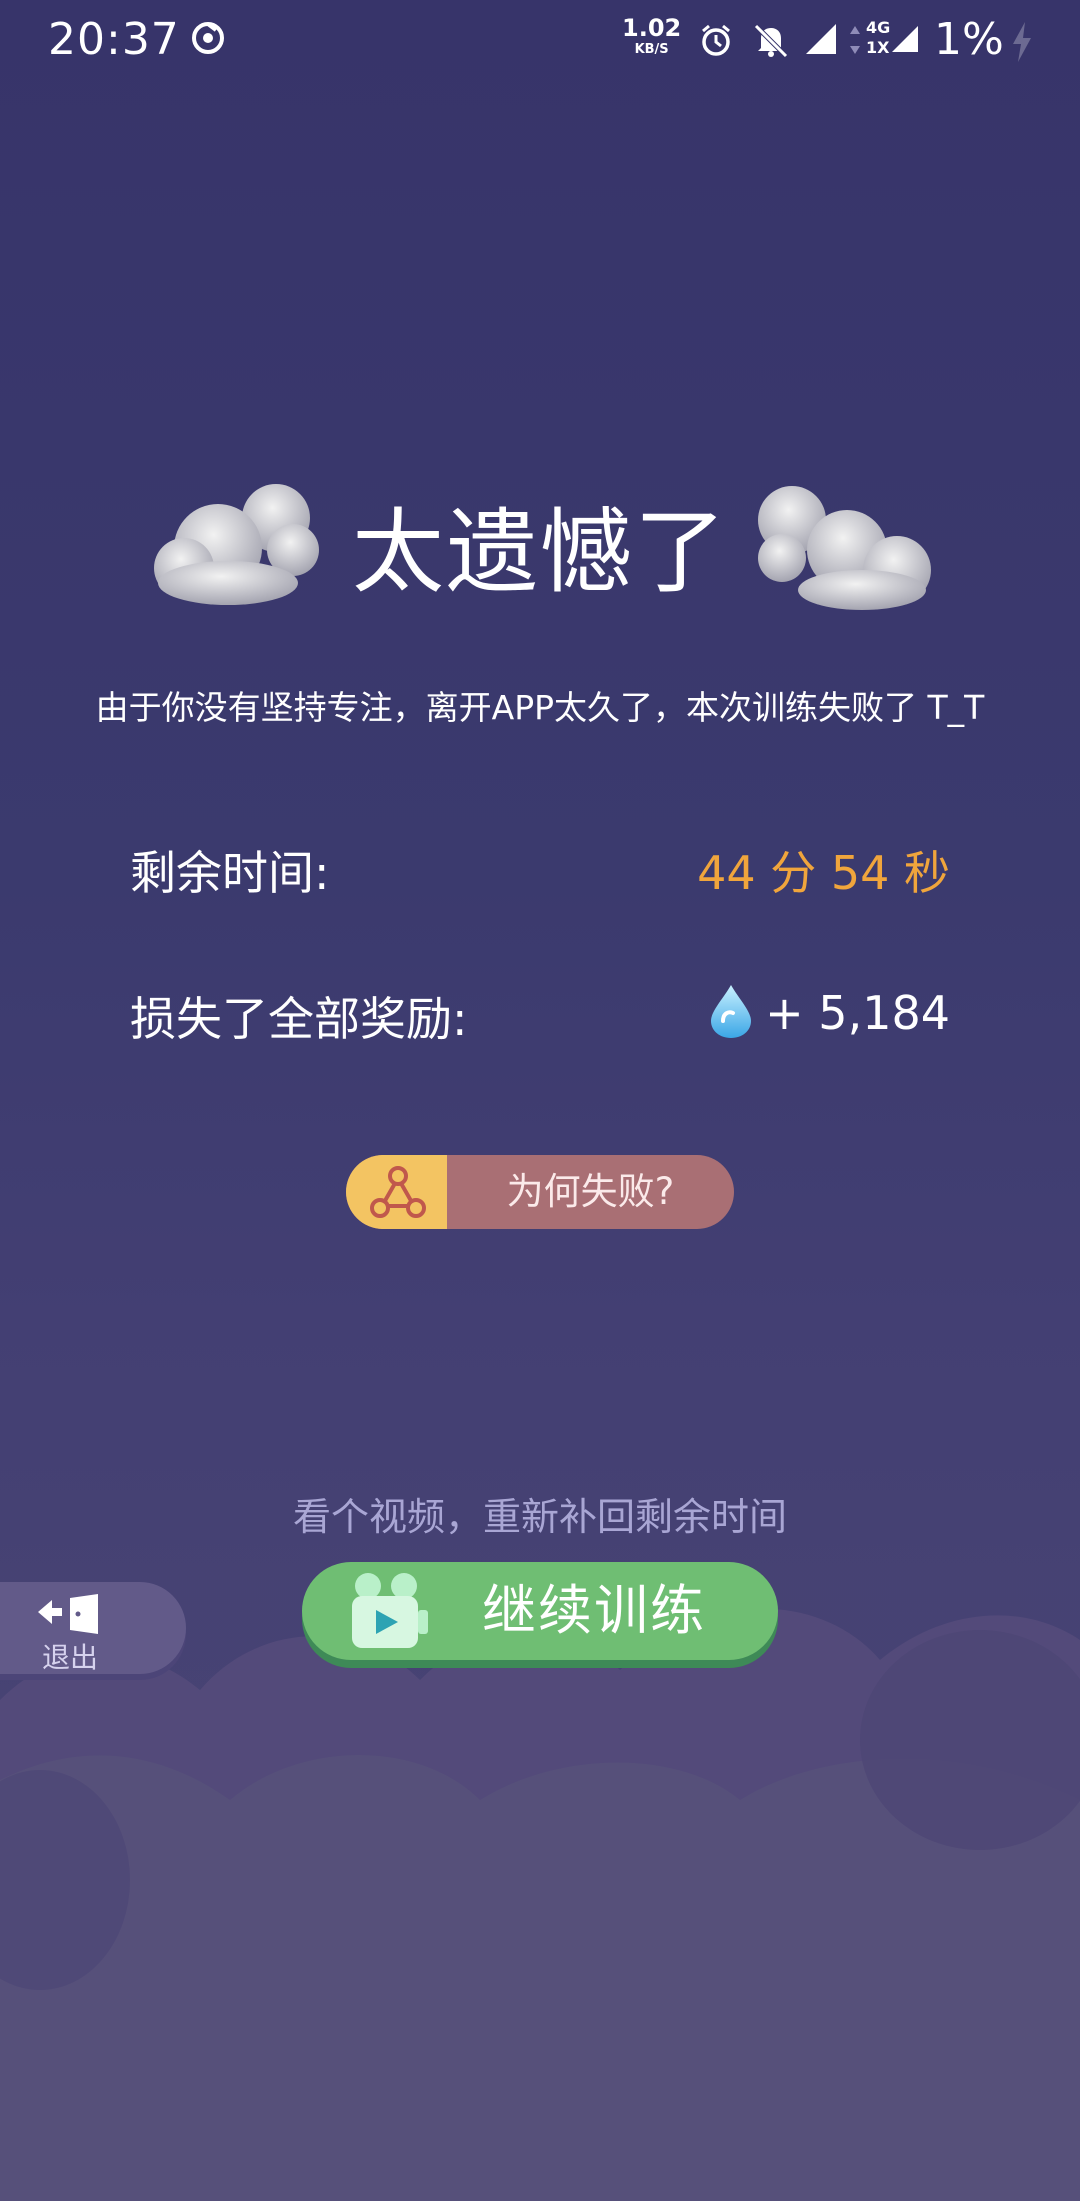  I want to click on status-bar: 20:37 1.02 KB/S 4G 1X 1%, so click(540, 42).